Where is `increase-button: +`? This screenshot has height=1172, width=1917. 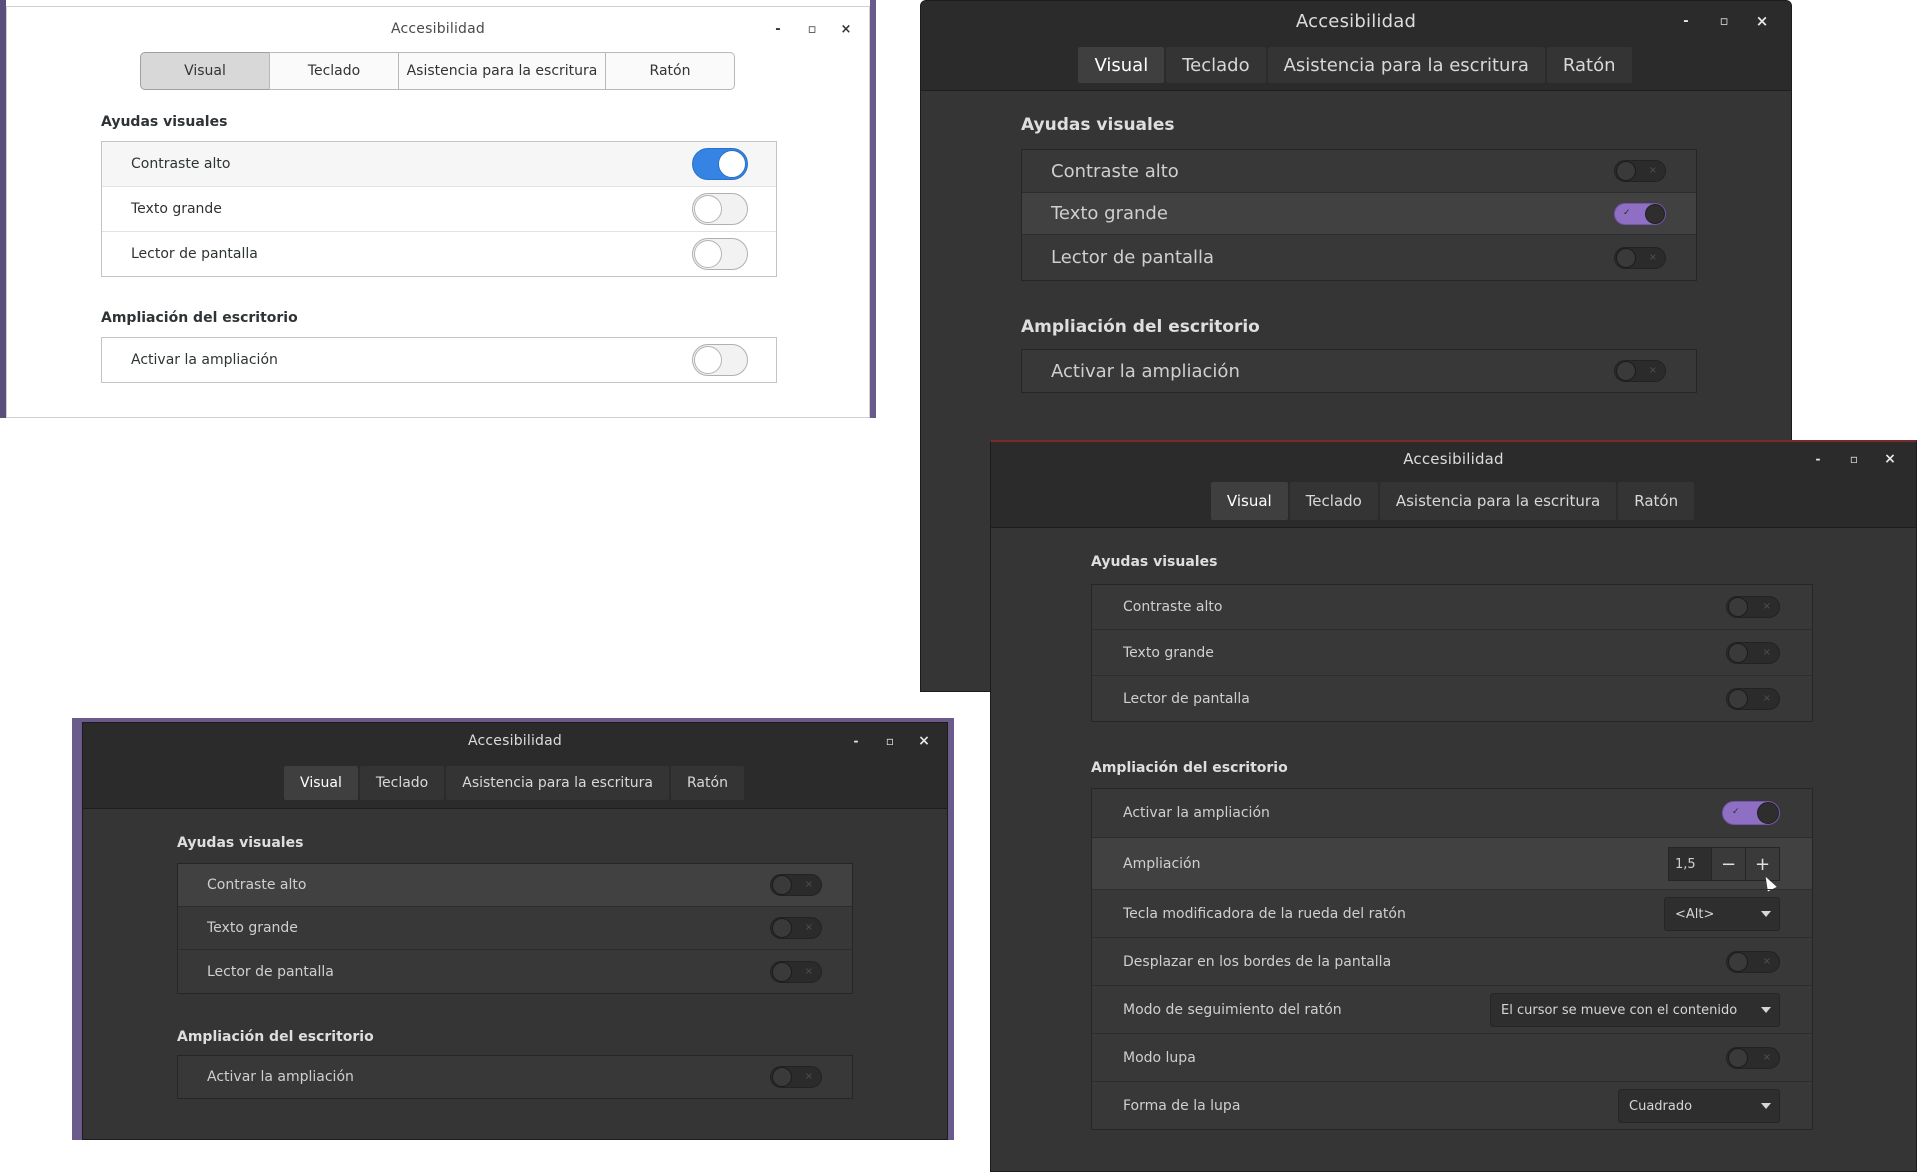
increase-button: + is located at coordinates (1763, 864).